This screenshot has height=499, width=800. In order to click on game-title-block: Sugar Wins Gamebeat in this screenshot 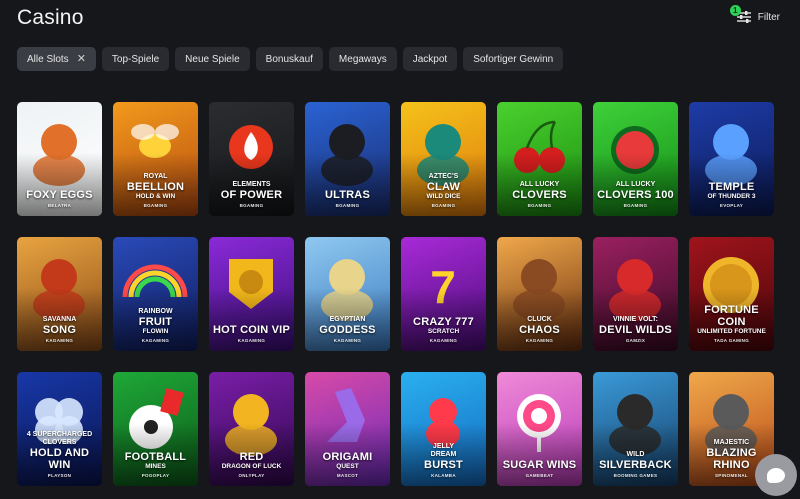, I will do `click(539, 469)`.